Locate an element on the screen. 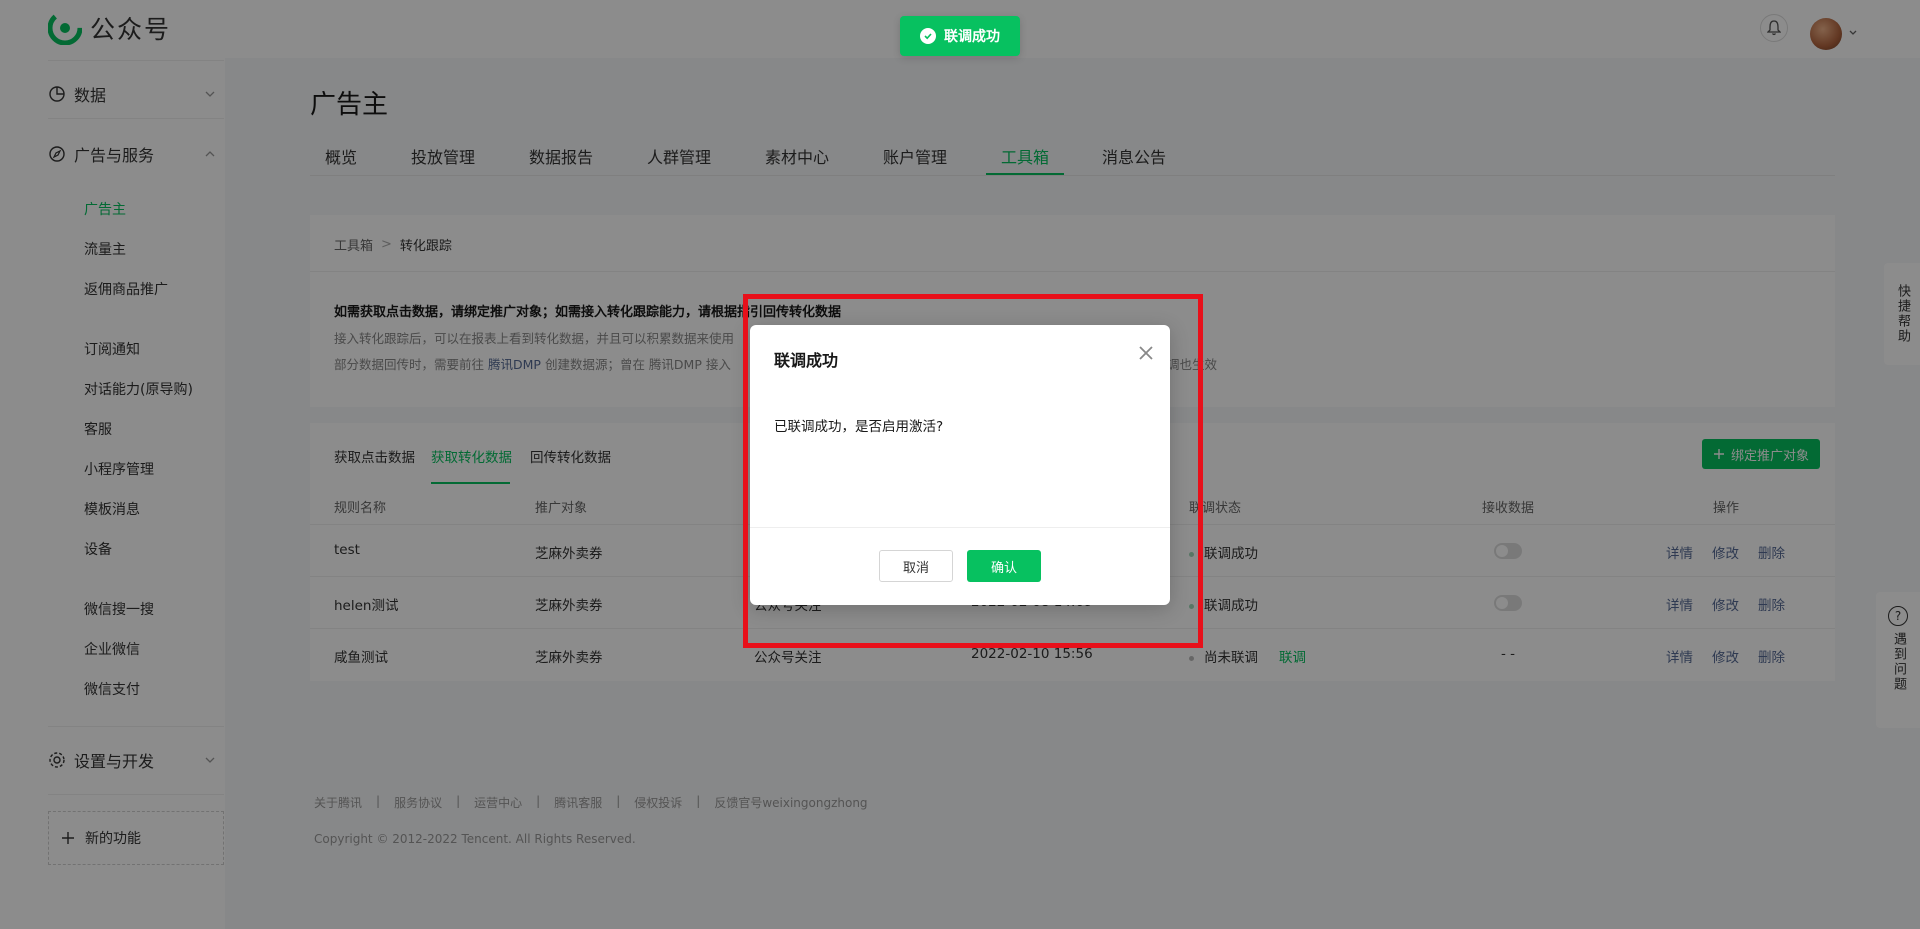 The height and width of the screenshot is (929, 1920). highlight-box is located at coordinates (973, 471).